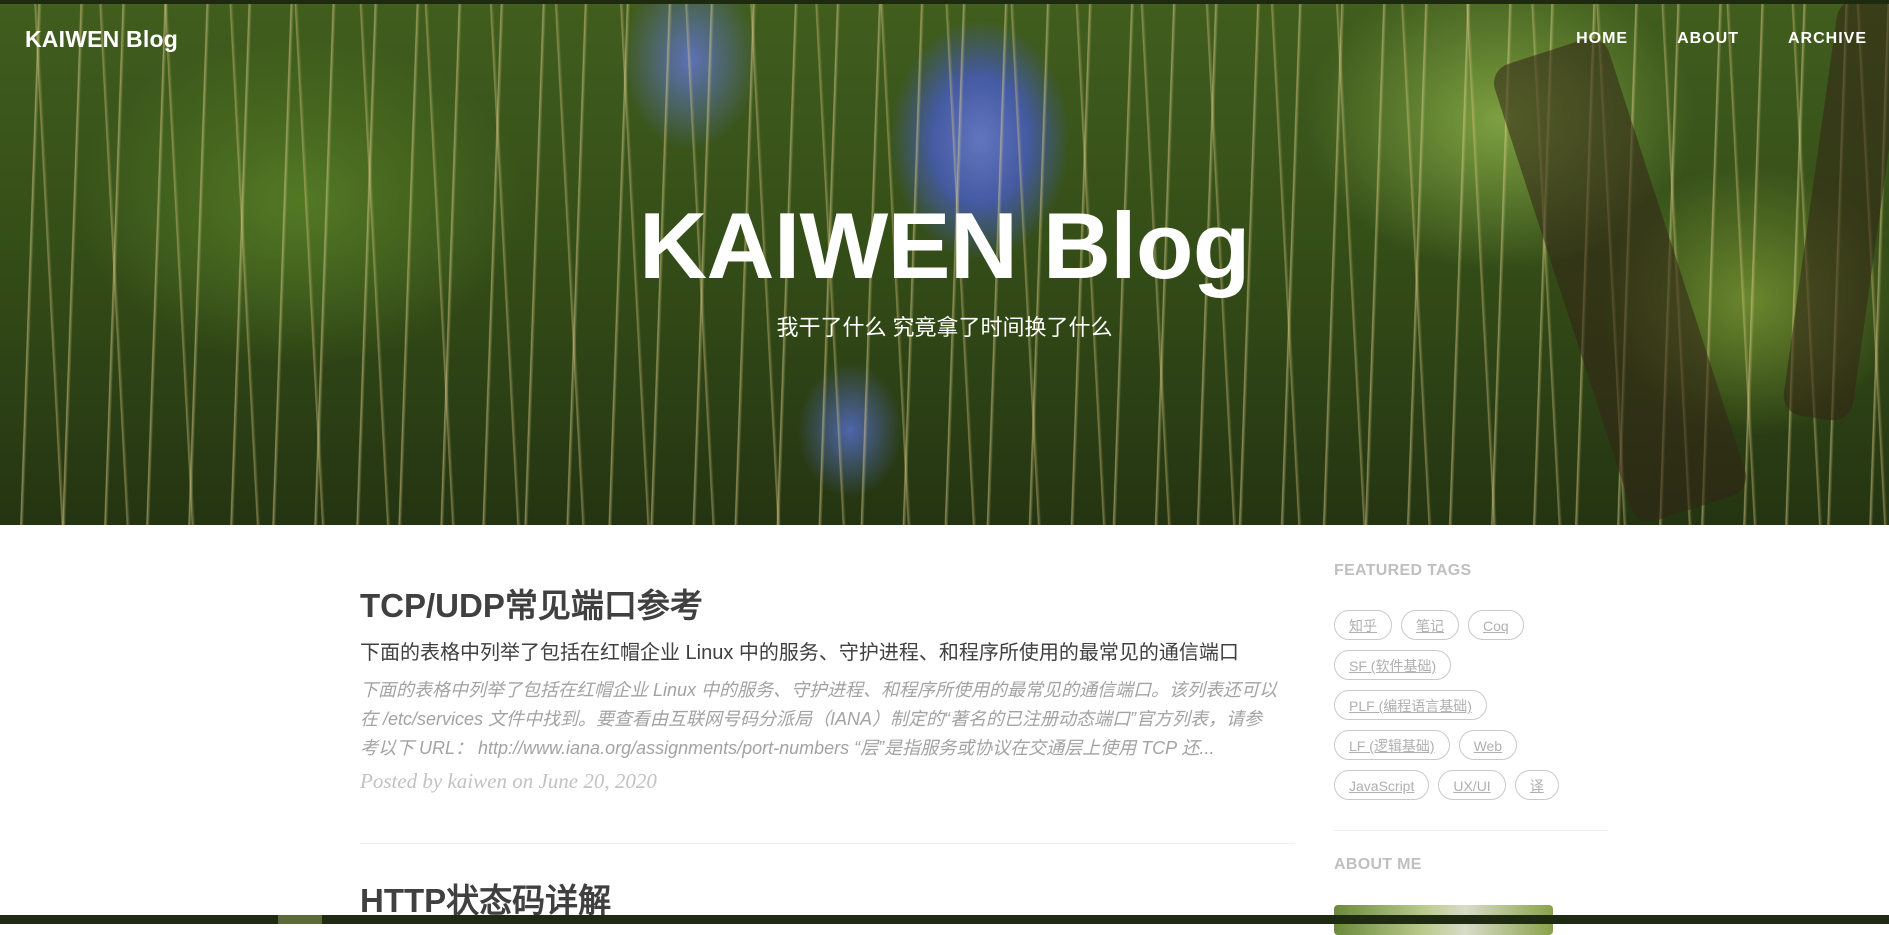 This screenshot has width=1889, height=935. I want to click on post-title: TCP/UDP常见端口参考, so click(827, 606).